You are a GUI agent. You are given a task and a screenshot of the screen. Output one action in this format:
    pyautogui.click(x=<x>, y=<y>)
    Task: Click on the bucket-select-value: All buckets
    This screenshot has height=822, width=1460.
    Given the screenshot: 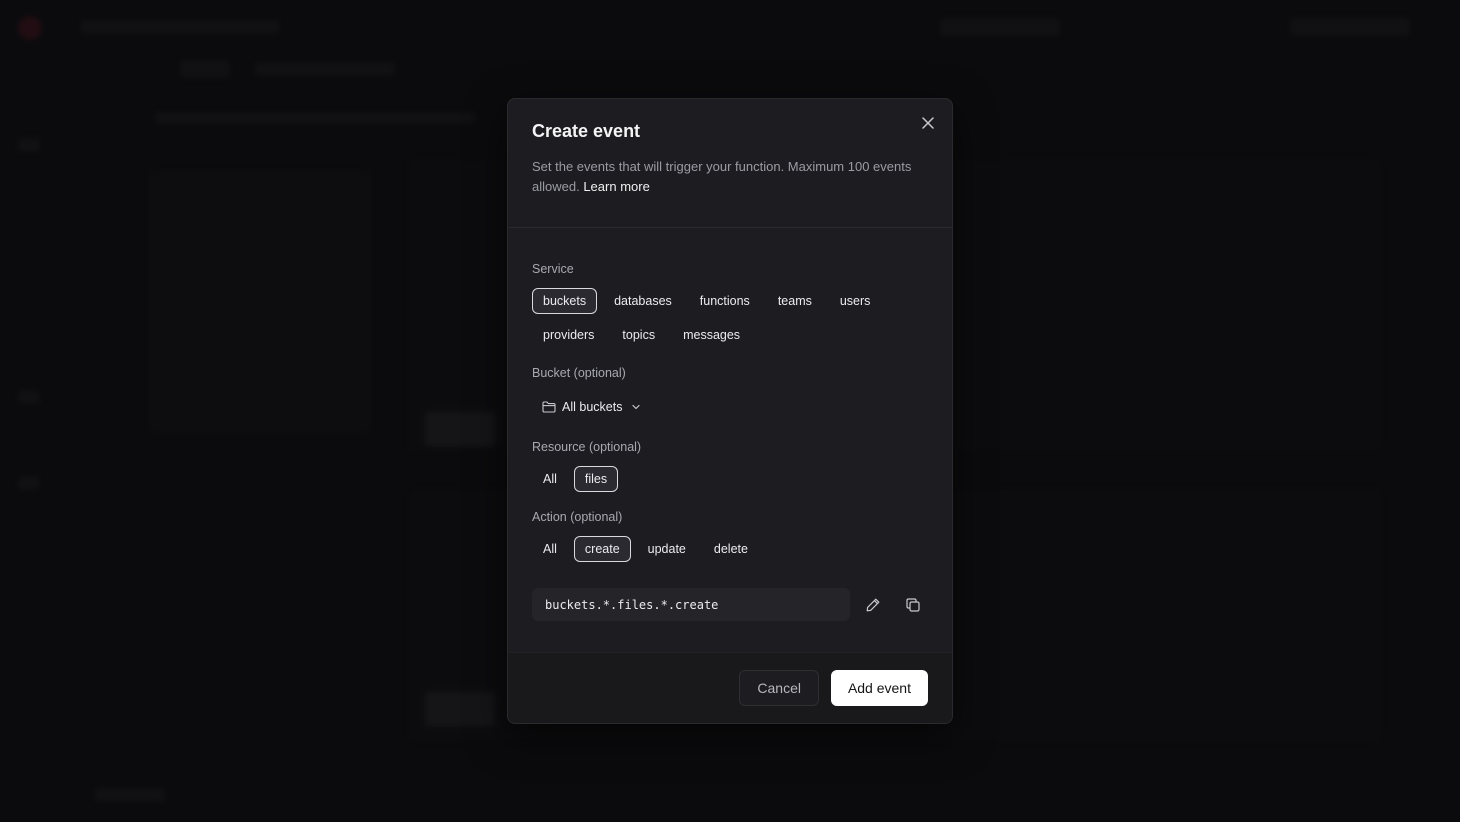 What is the action you would take?
    pyautogui.click(x=592, y=407)
    